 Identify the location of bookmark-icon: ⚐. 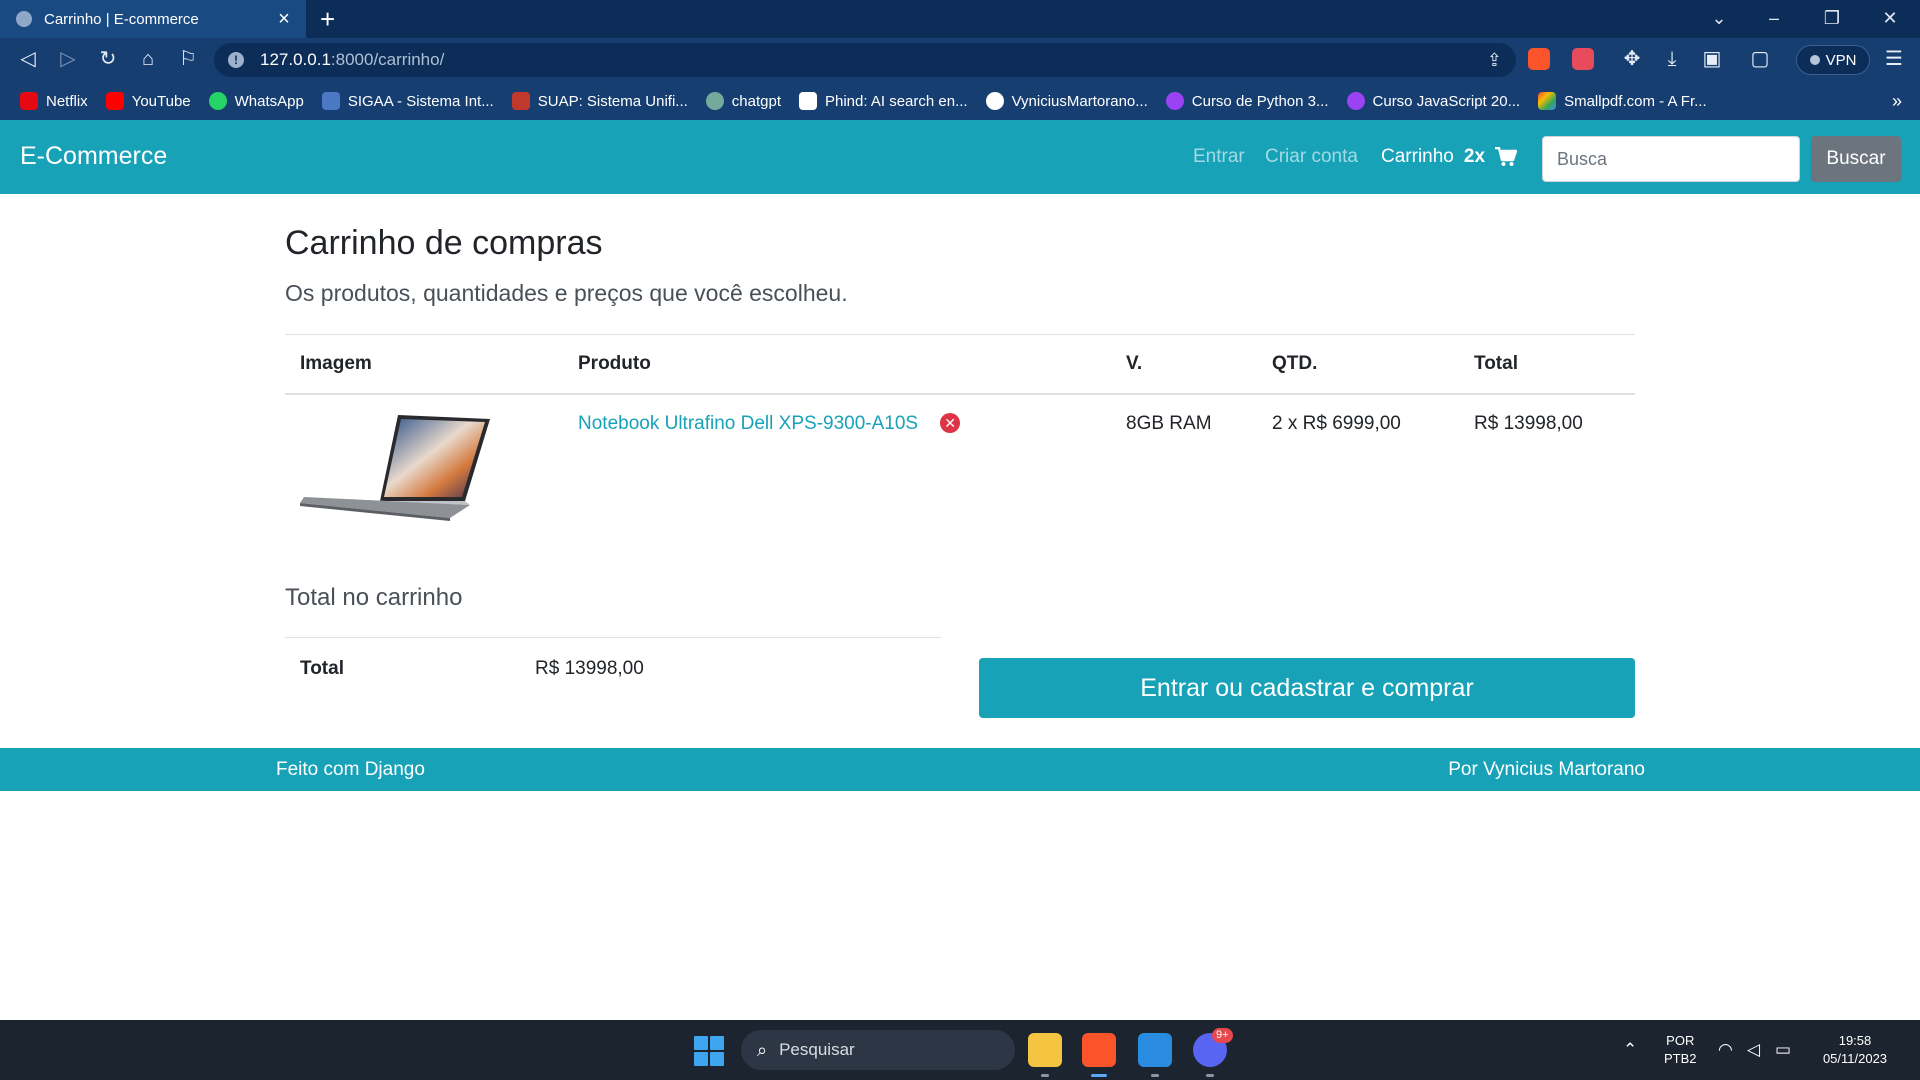
(188, 59).